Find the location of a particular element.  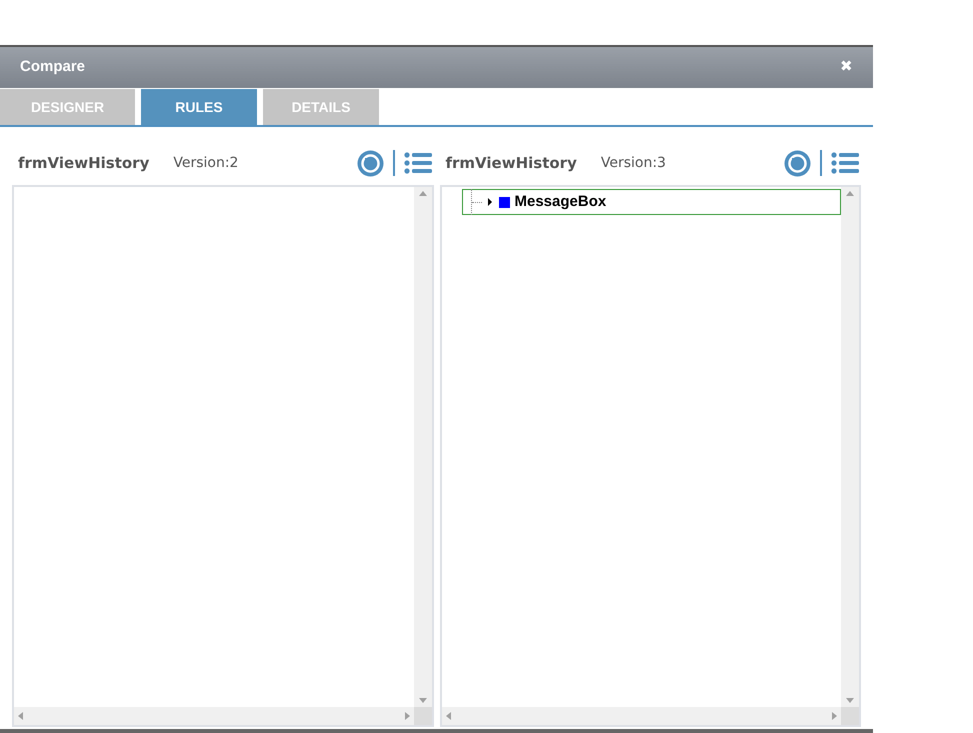

tab: DESIGNER is located at coordinates (67, 107).